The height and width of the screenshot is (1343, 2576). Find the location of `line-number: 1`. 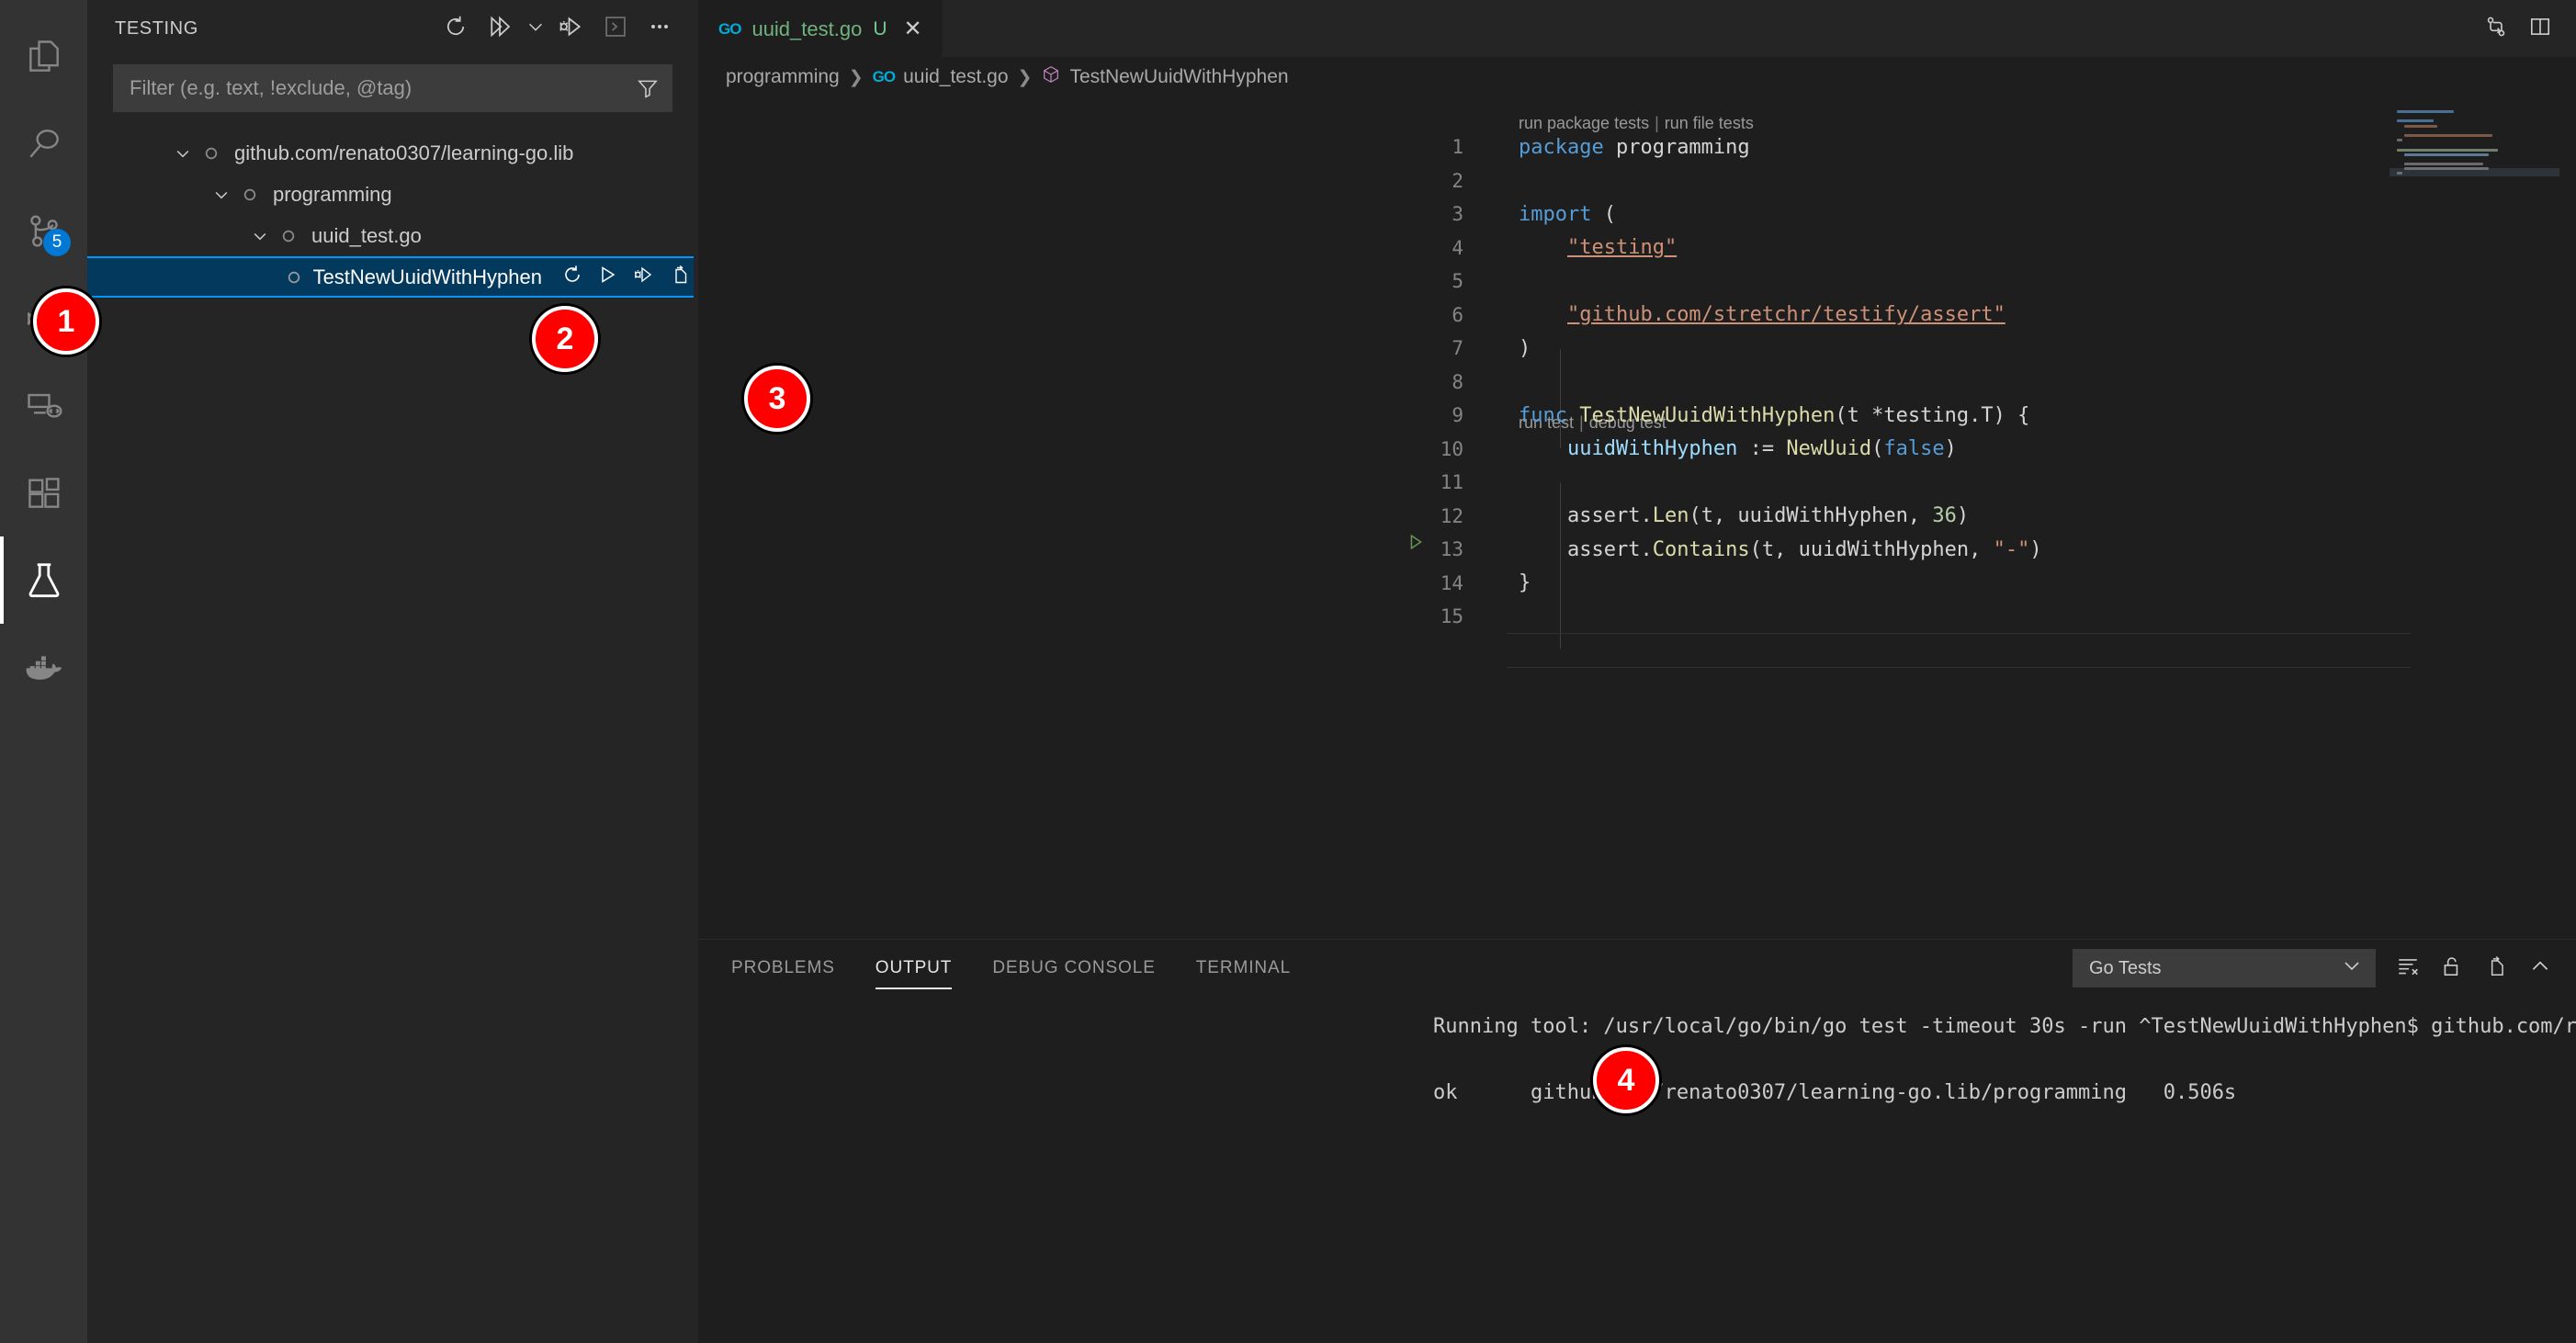

line-number: 1 is located at coordinates (1457, 147).